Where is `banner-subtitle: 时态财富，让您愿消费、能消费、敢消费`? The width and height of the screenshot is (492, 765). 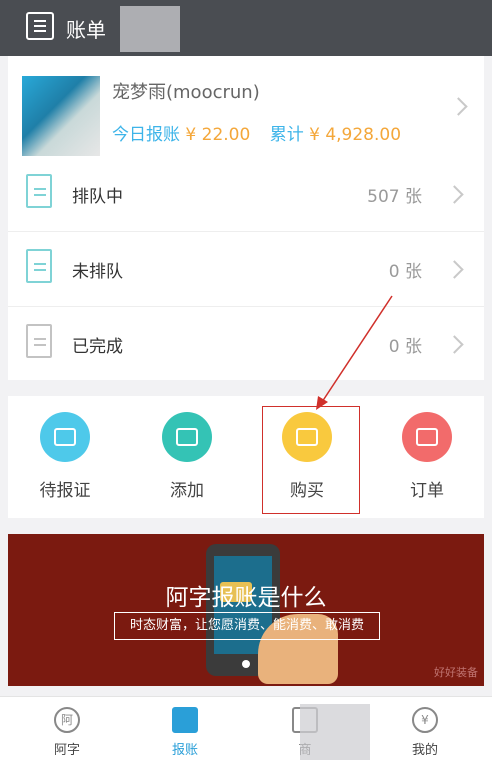 banner-subtitle: 时态财富，让您愿消费、能消费、敢消费 is located at coordinates (246, 625).